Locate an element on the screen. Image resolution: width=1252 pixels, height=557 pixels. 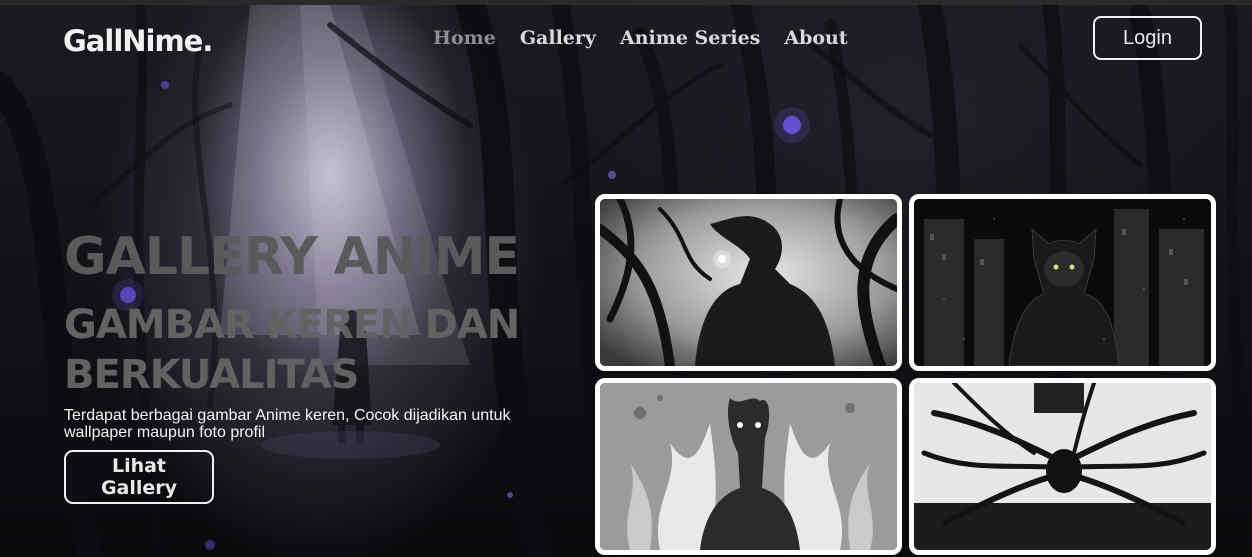
nav-about-link: About is located at coordinates (815, 38).